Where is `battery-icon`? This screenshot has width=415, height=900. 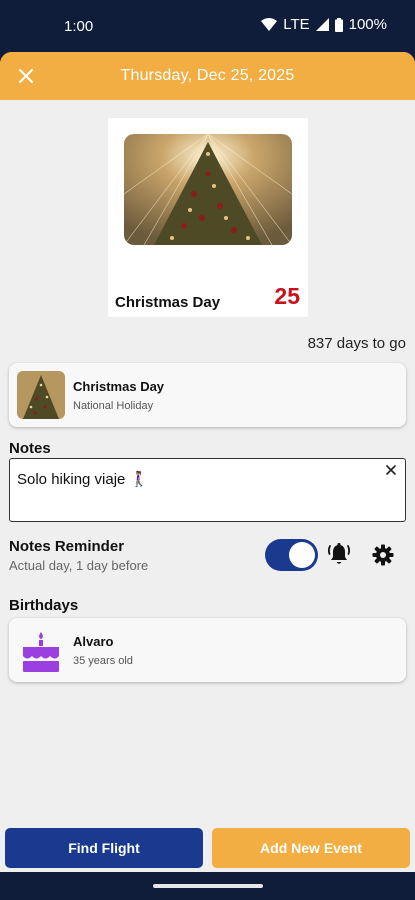 battery-icon is located at coordinates (338, 24).